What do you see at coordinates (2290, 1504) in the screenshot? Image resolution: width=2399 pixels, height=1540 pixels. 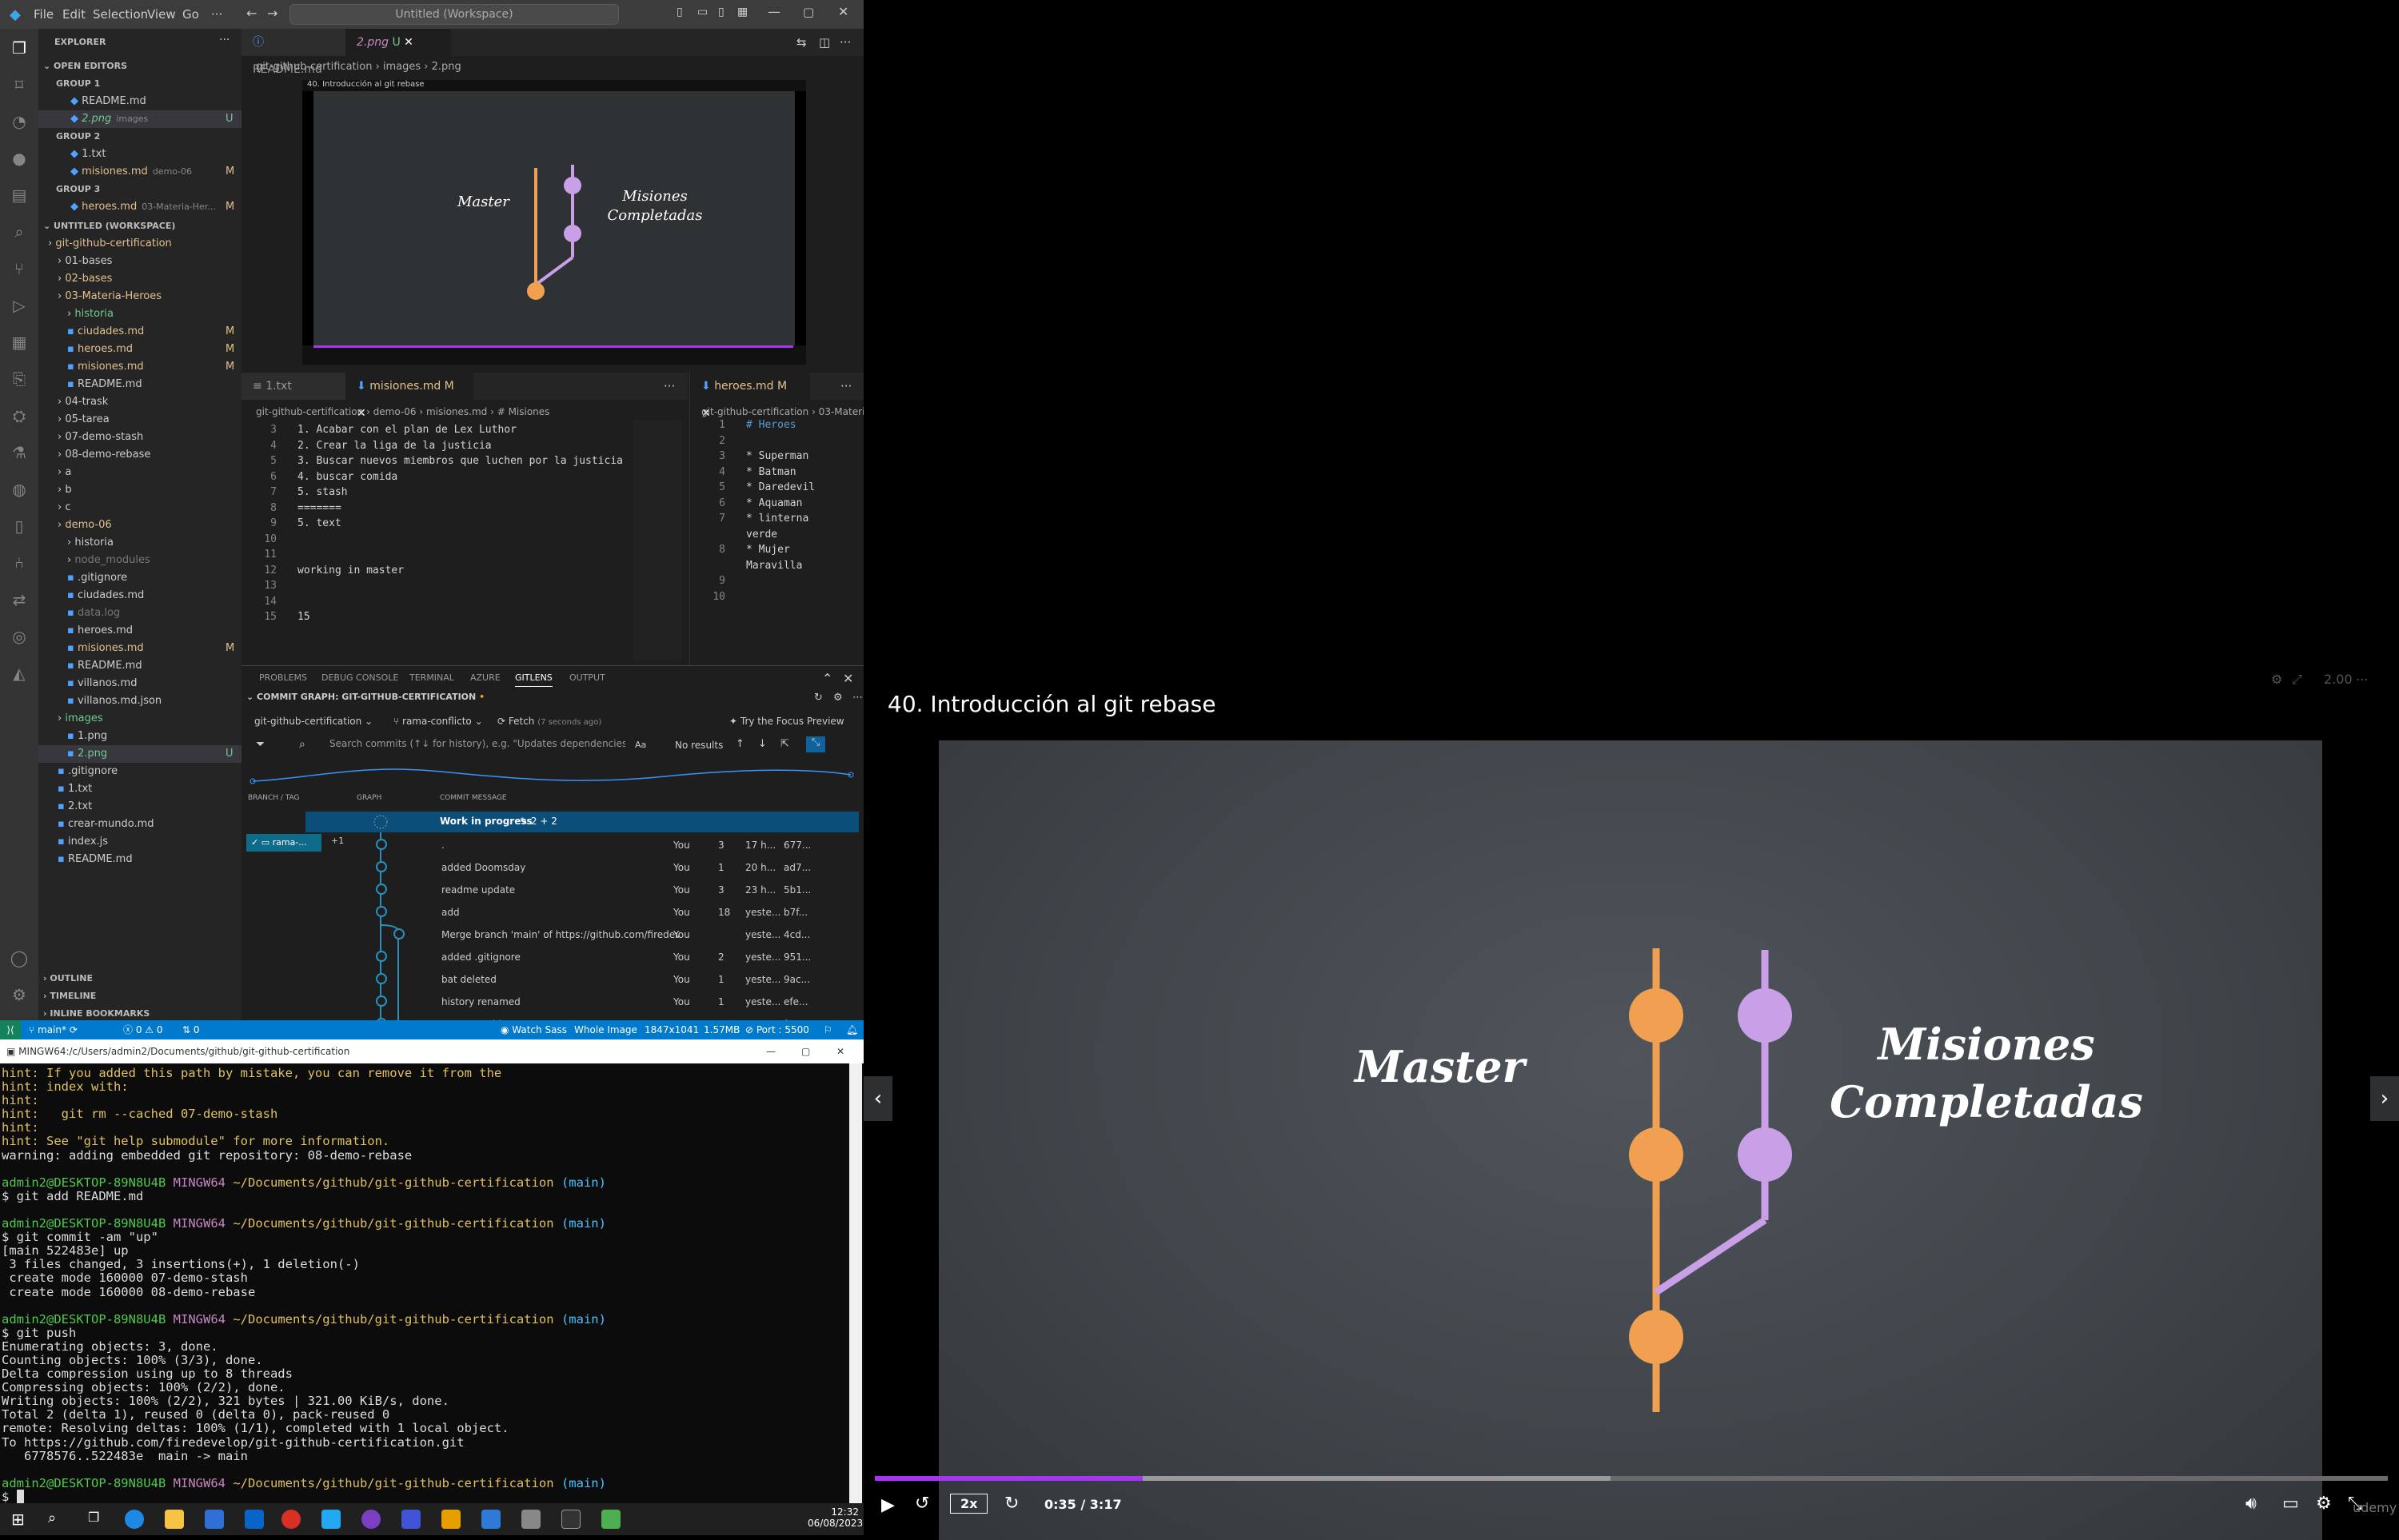 I see `captions-icon: ▭` at bounding box center [2290, 1504].